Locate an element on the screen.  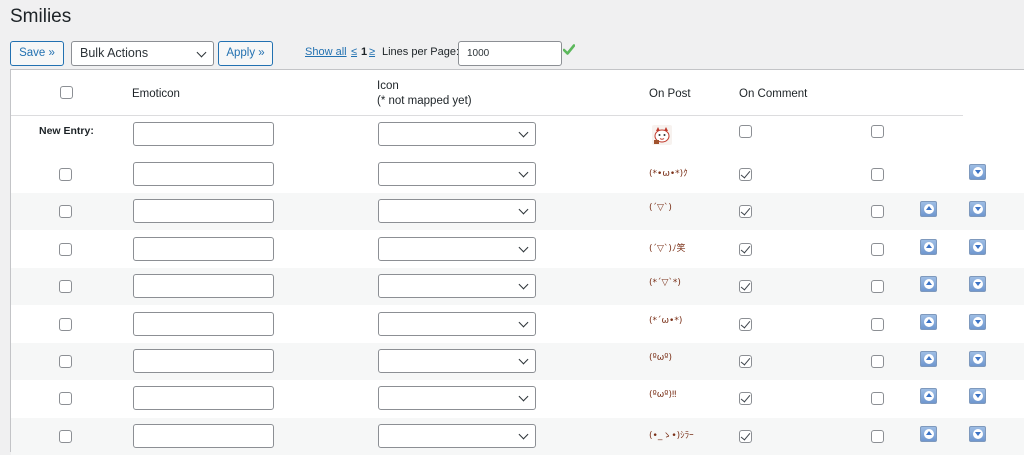
page-title: Smilies is located at coordinates (41, 16).